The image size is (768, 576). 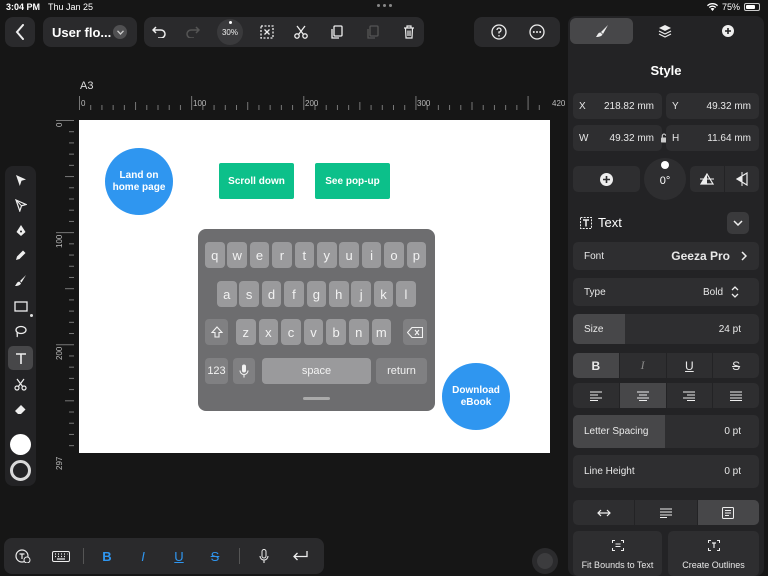 What do you see at coordinates (264, 556) in the screenshot?
I see `dictation-button` at bounding box center [264, 556].